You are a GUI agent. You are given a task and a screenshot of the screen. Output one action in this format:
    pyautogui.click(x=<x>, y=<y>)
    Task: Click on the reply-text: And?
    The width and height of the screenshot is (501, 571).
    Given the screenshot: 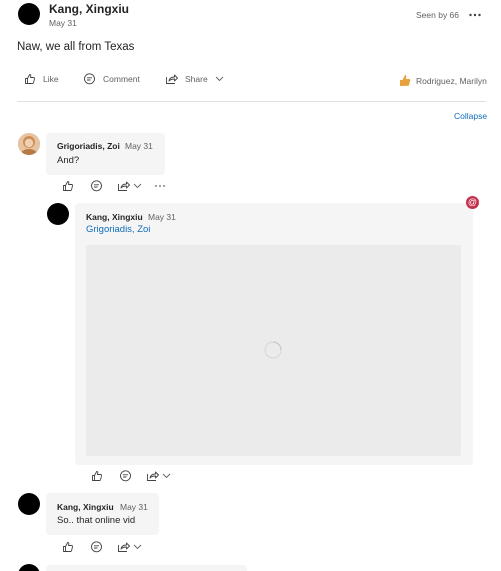 What is the action you would take?
    pyautogui.click(x=68, y=160)
    